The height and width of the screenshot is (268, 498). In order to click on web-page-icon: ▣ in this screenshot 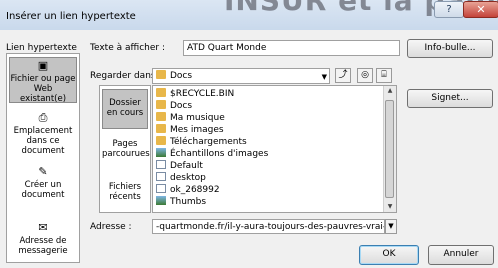, I will do `click(43, 65)`.